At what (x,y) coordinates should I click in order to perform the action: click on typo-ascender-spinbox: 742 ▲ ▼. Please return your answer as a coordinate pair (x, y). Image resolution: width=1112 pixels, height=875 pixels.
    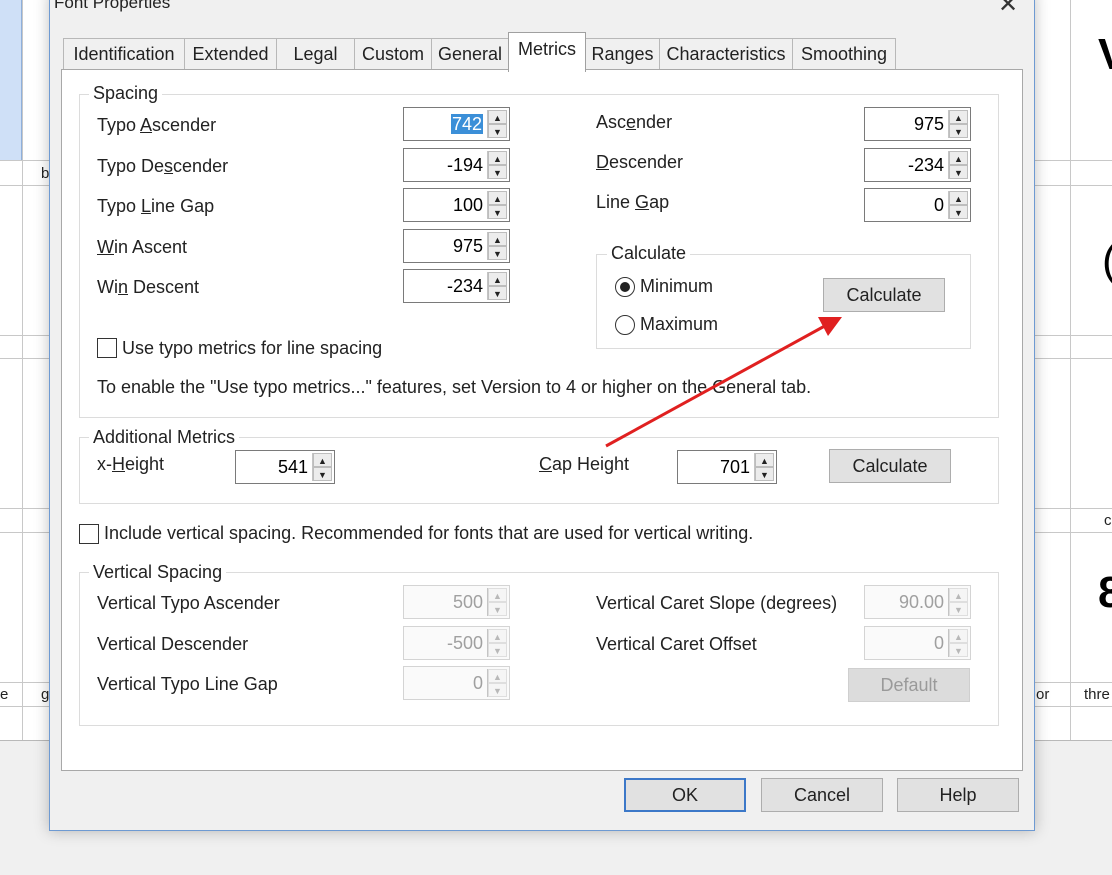
    Looking at the image, I should click on (456, 124).